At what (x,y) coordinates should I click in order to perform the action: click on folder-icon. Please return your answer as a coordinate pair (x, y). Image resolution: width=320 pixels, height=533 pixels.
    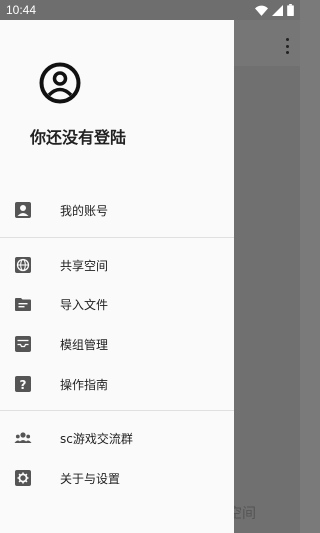
    Looking at the image, I should click on (23, 304).